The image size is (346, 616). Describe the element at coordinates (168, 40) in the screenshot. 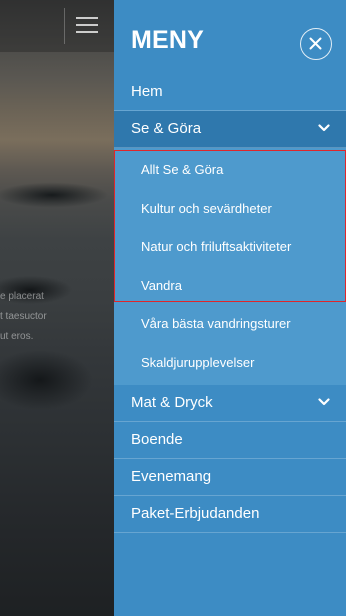

I see `menu-title: MENY` at that location.